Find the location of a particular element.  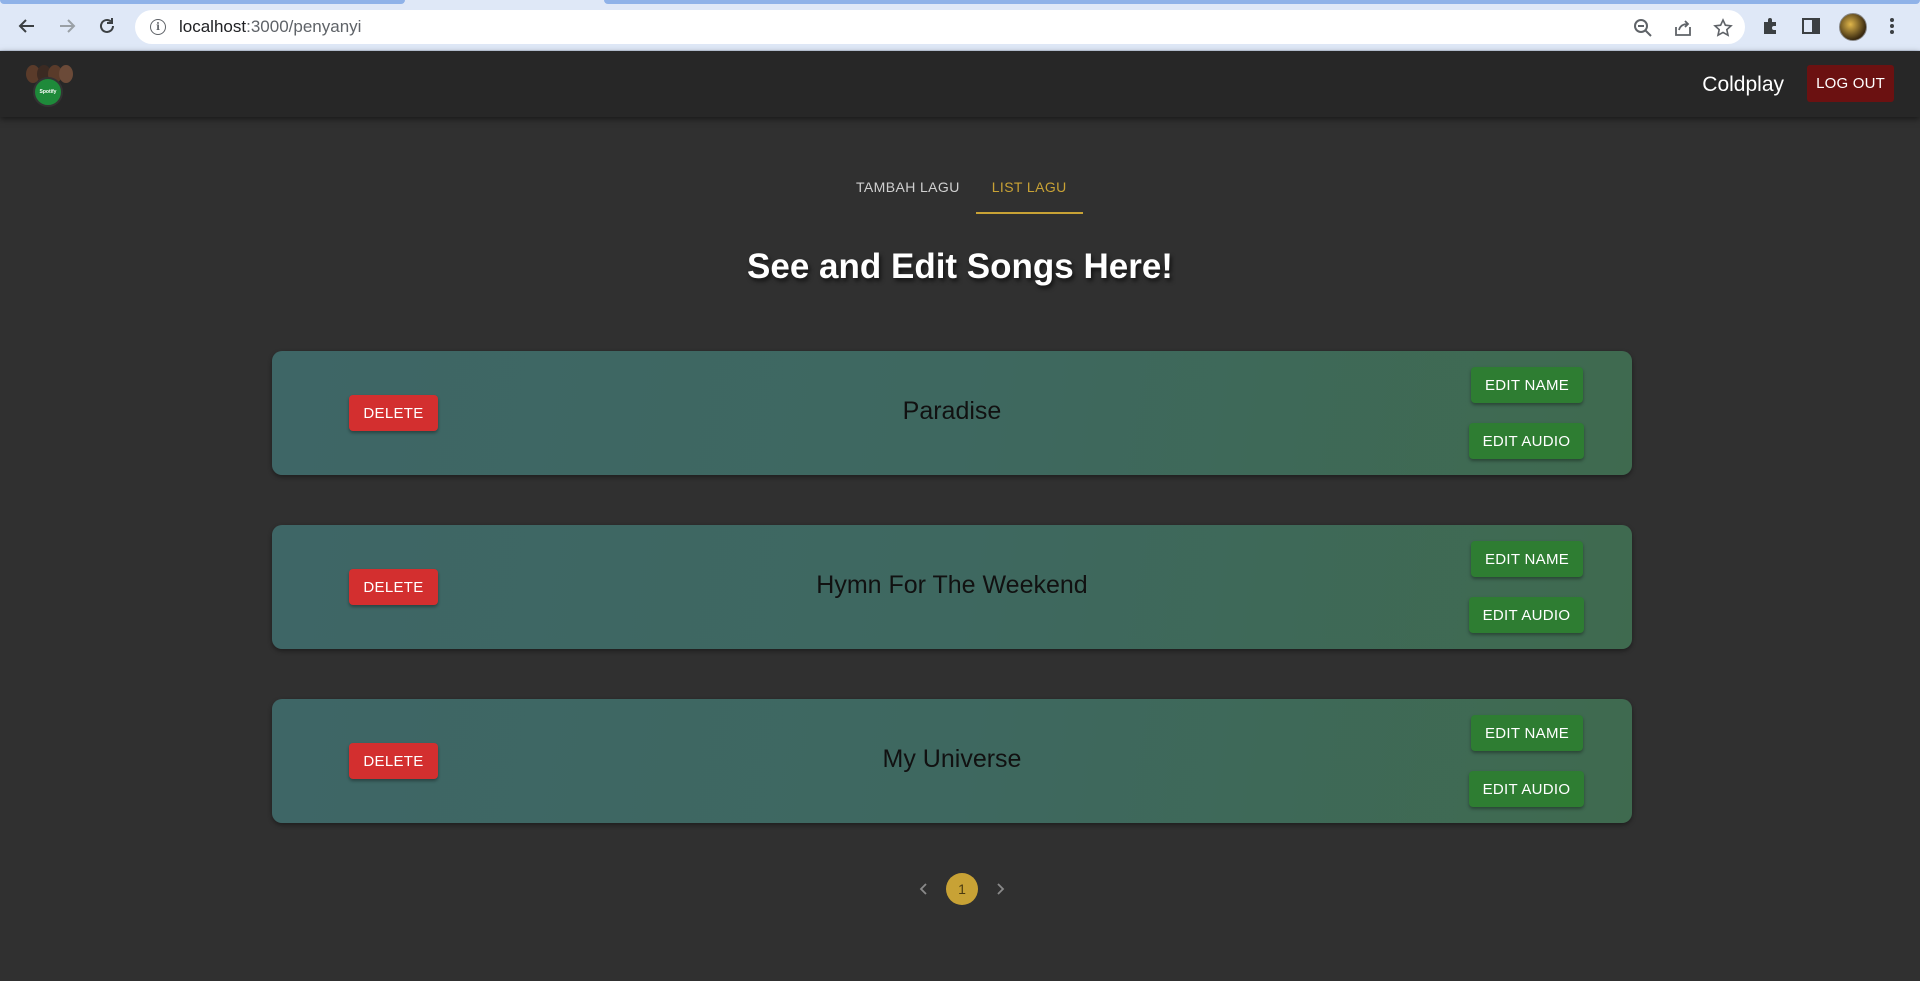

browser-toolbar: i localhost:3000/penyanyi is located at coordinates (960, 25).